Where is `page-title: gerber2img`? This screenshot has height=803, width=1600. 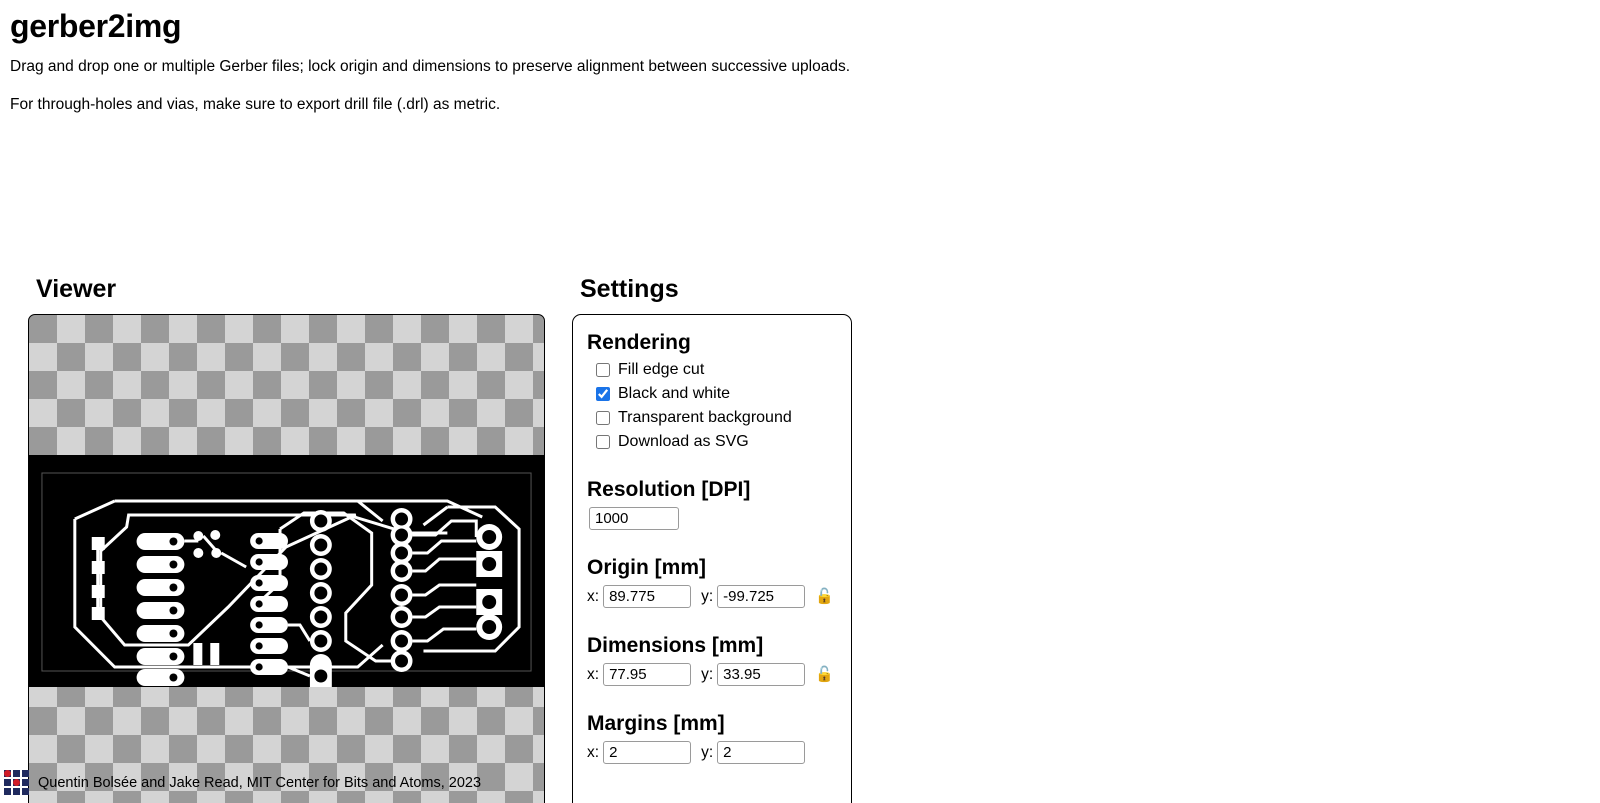 page-title: gerber2img is located at coordinates (96, 26).